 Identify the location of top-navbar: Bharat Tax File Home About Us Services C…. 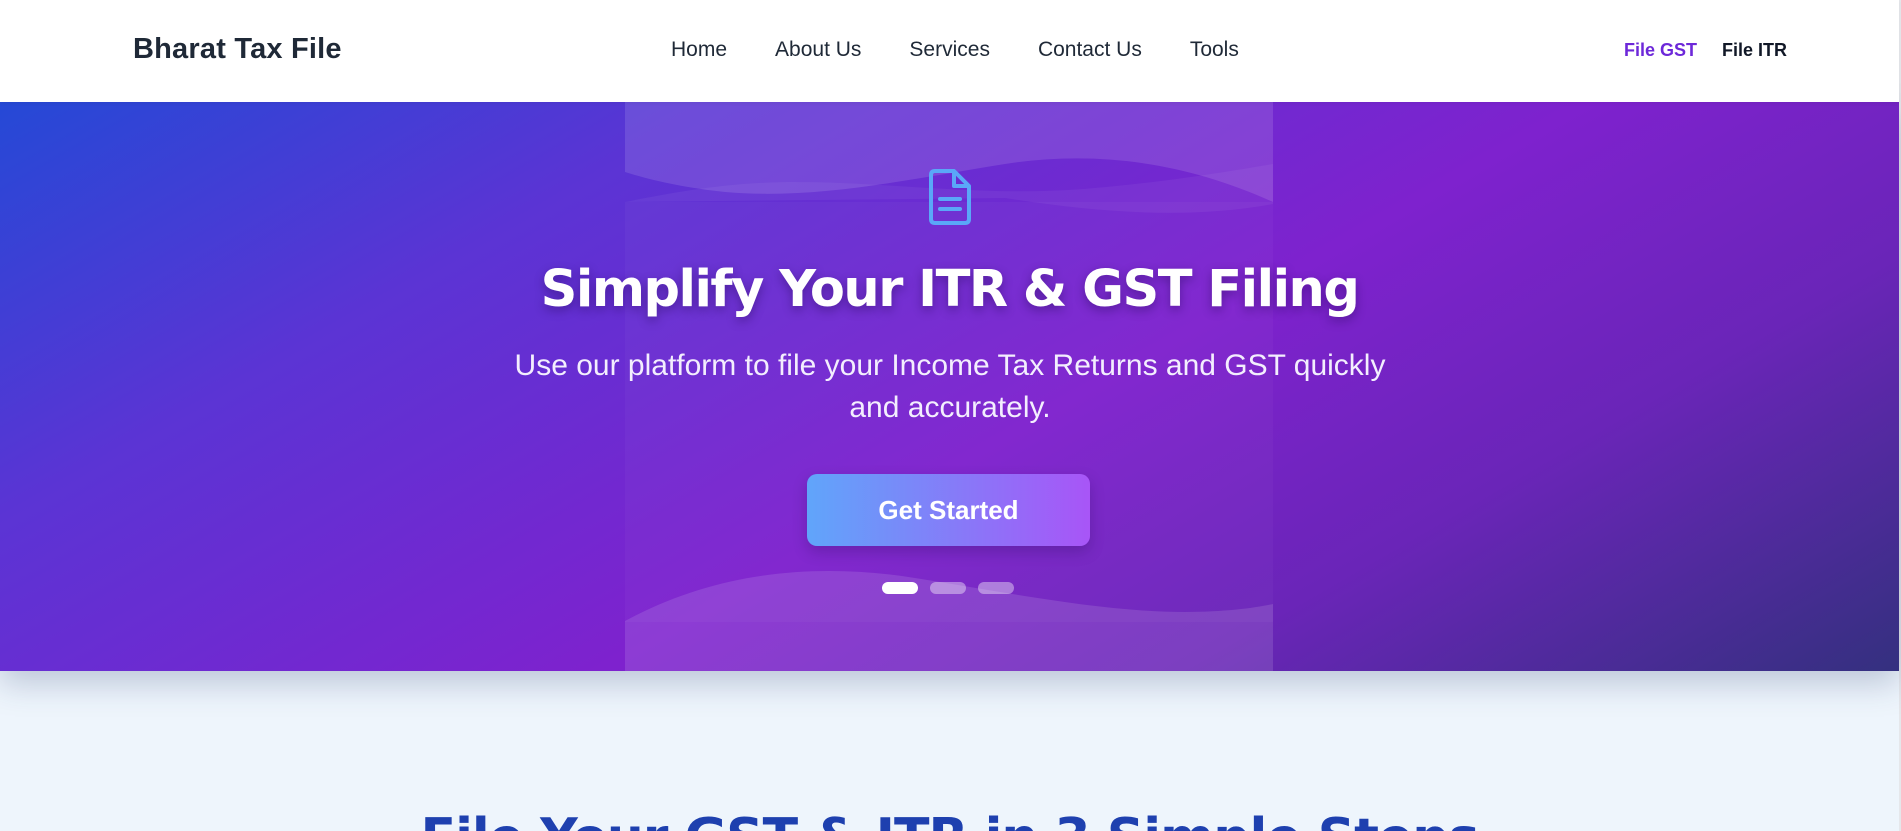
(949, 51).